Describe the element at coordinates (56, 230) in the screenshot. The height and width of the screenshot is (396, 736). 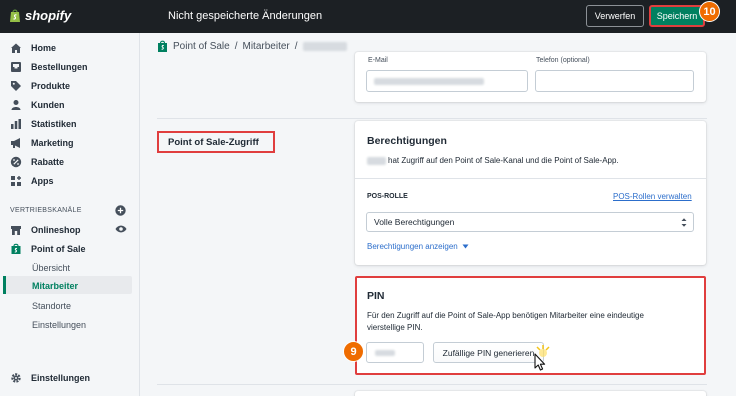
I see `sidebar-item-label: Onlineshop` at that location.